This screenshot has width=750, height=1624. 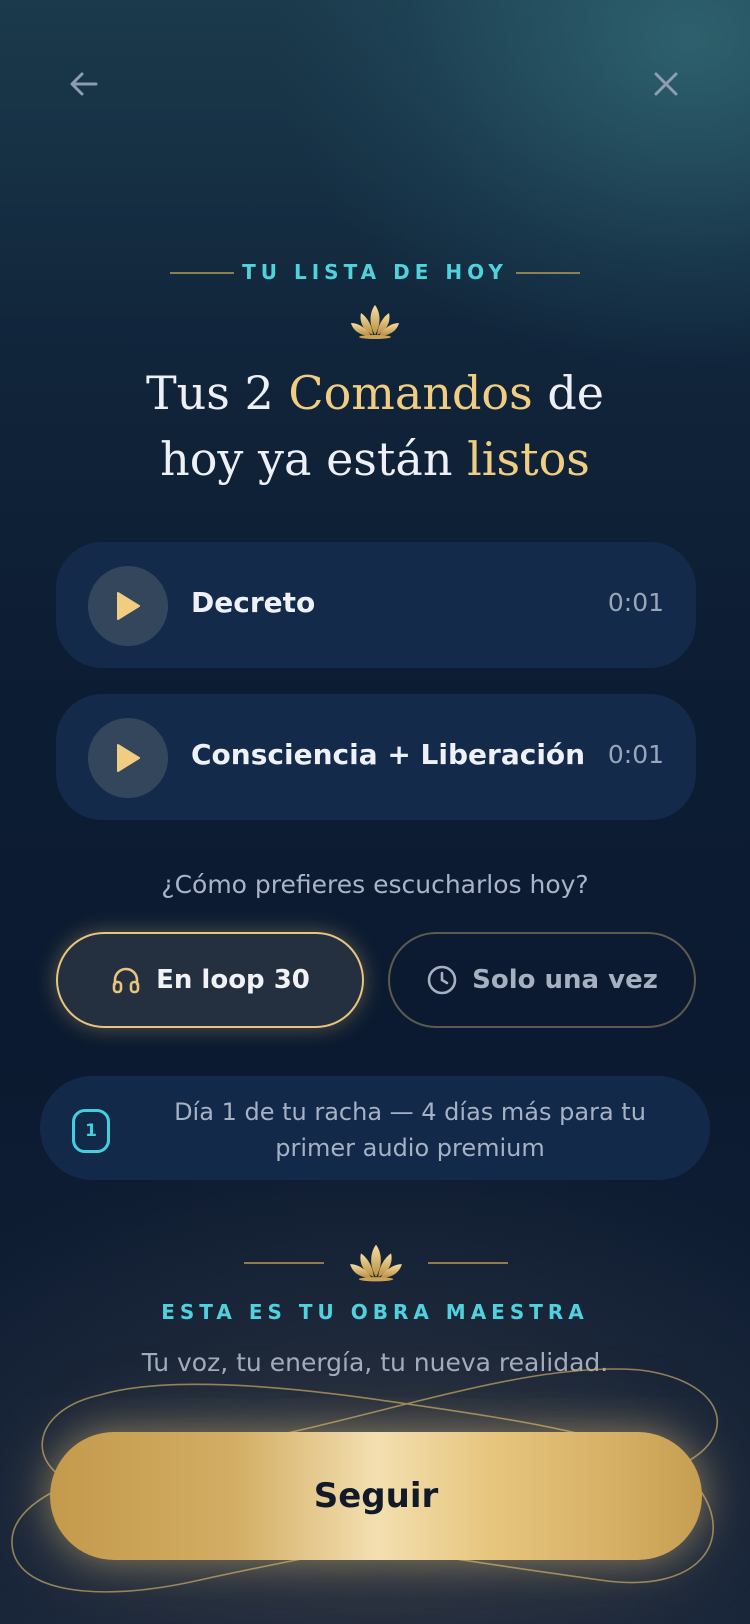 I want to click on track-title: Consciencia + Liberación, so click(x=388, y=754).